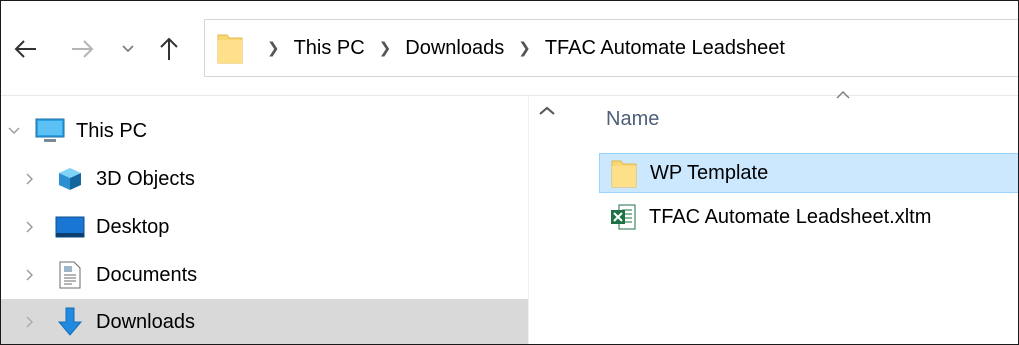 Image resolution: width=1019 pixels, height=345 pixels. What do you see at coordinates (145, 178) in the screenshot?
I see `nav-item-label: 3D Objects` at bounding box center [145, 178].